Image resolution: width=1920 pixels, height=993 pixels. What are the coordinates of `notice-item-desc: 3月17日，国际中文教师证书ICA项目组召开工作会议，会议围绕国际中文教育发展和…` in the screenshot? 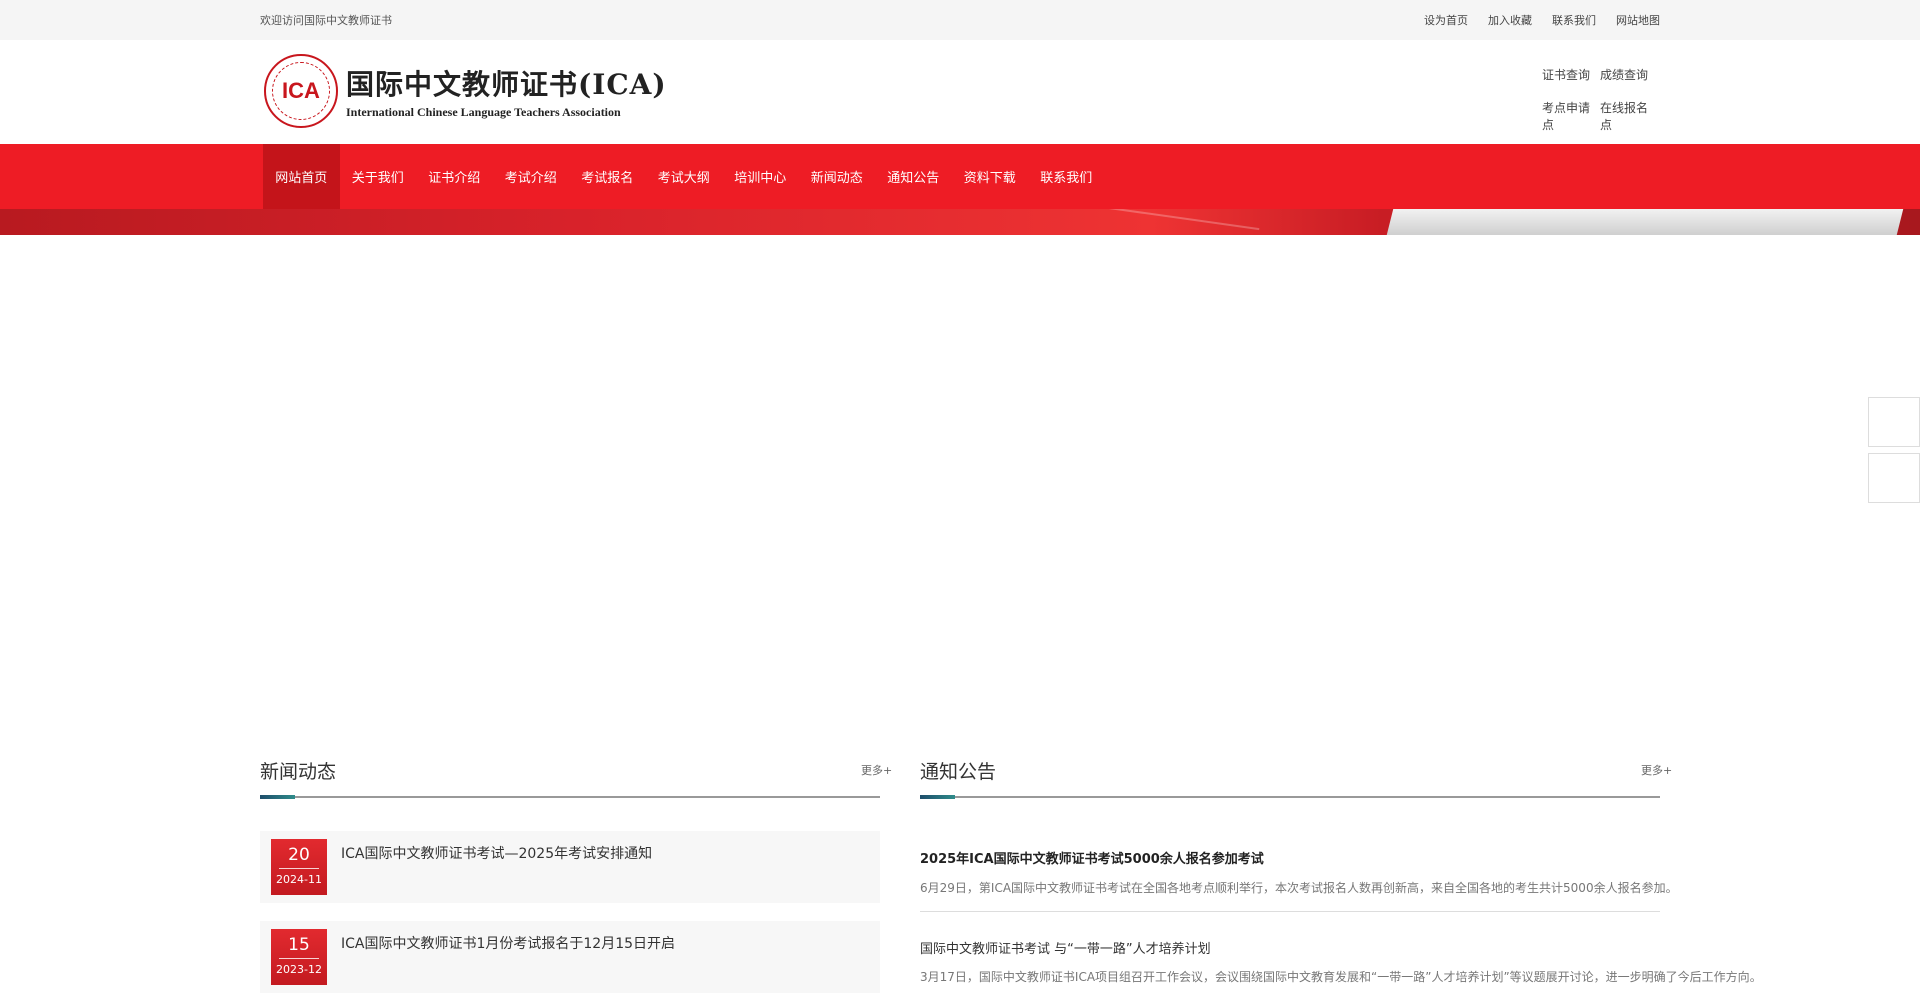 It's located at (1341, 977).